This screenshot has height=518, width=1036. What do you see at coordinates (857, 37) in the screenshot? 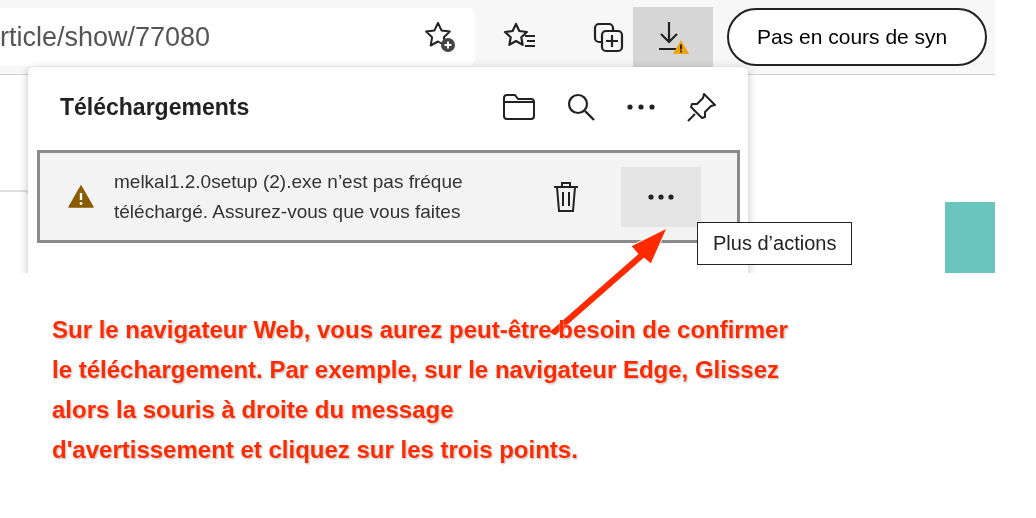
I see `sync-button: Pas en cours de syn` at bounding box center [857, 37].